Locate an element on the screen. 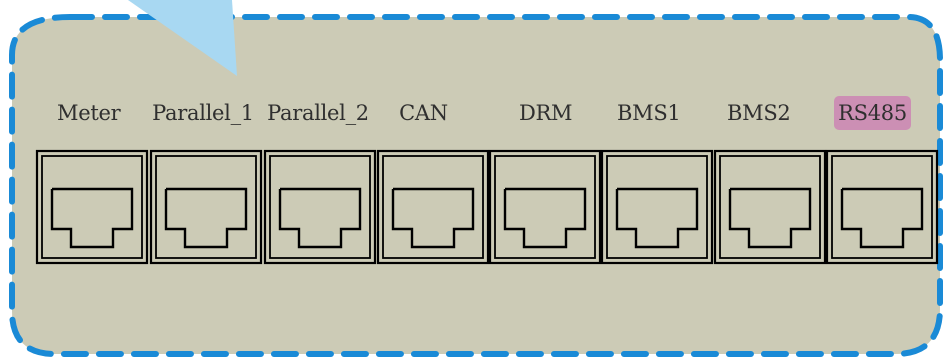 The width and height of the screenshot is (949, 359). port-label-parallel-2: Parallel_2 is located at coordinates (318, 113).